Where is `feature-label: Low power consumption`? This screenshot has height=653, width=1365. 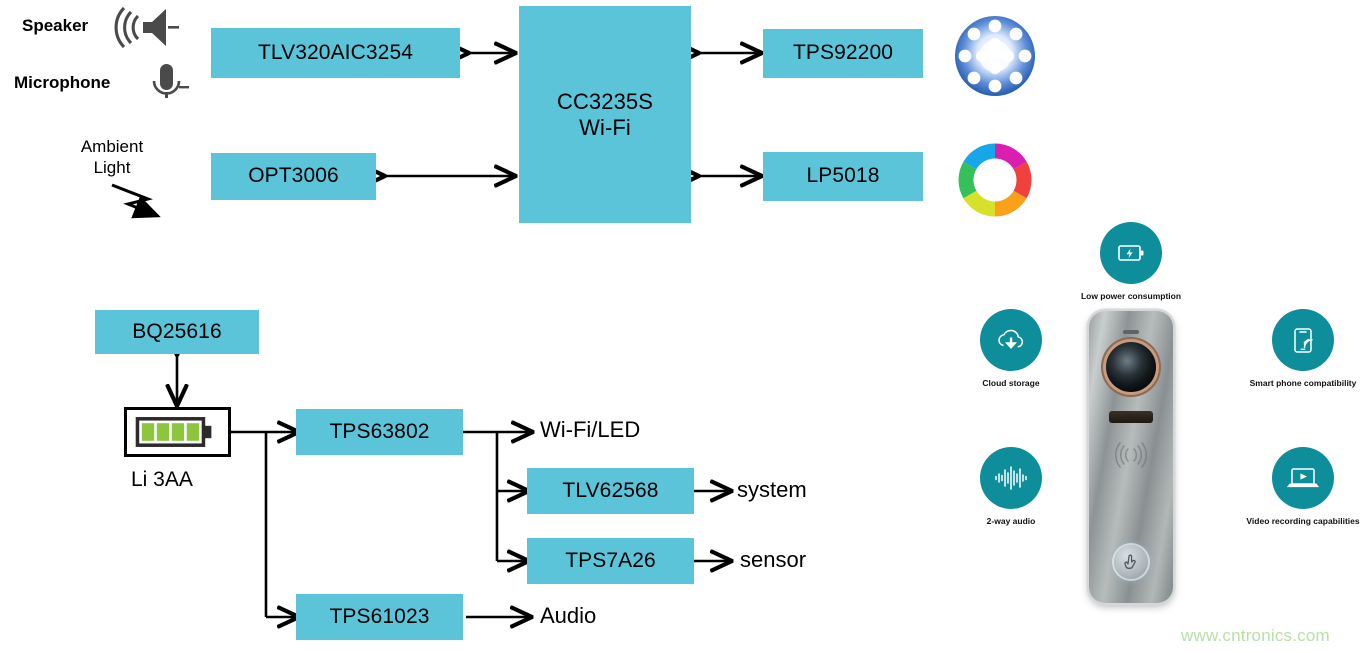 feature-label: Low power consumption is located at coordinates (1131, 296).